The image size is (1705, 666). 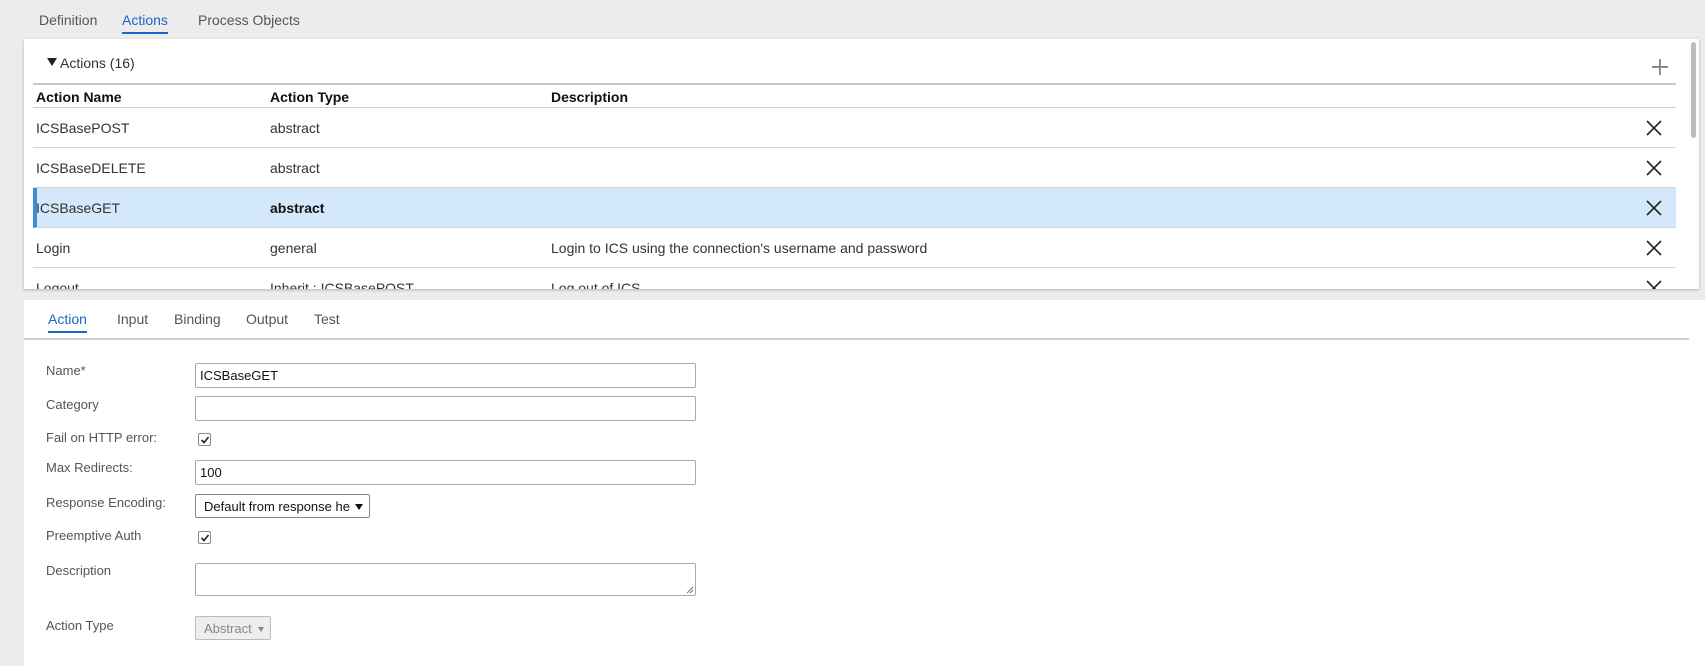 I want to click on tab-actions: Actions, so click(x=145, y=23).